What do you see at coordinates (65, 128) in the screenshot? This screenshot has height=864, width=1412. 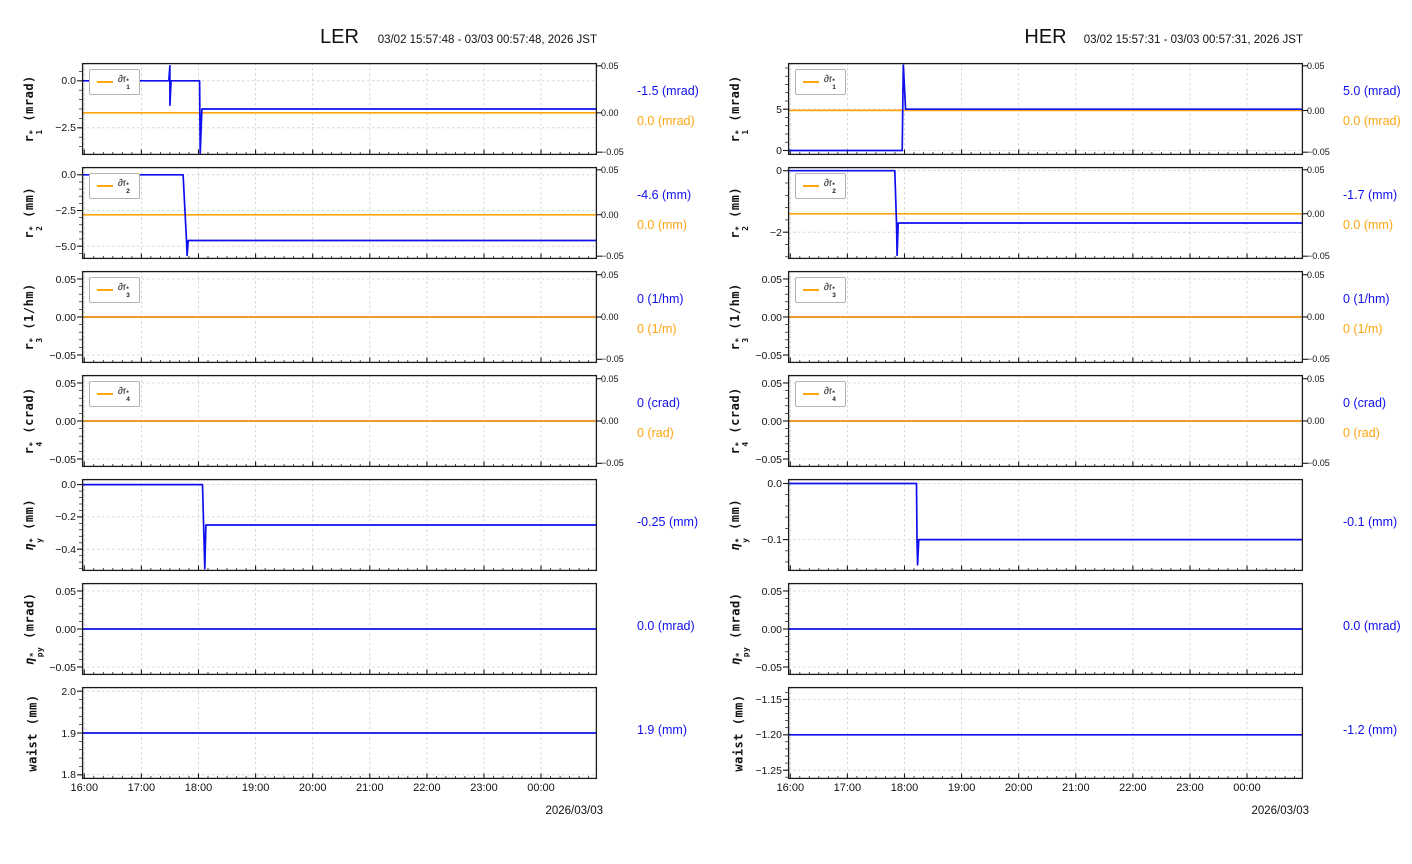 I see `ytick-ler-r1-1: −2.5` at bounding box center [65, 128].